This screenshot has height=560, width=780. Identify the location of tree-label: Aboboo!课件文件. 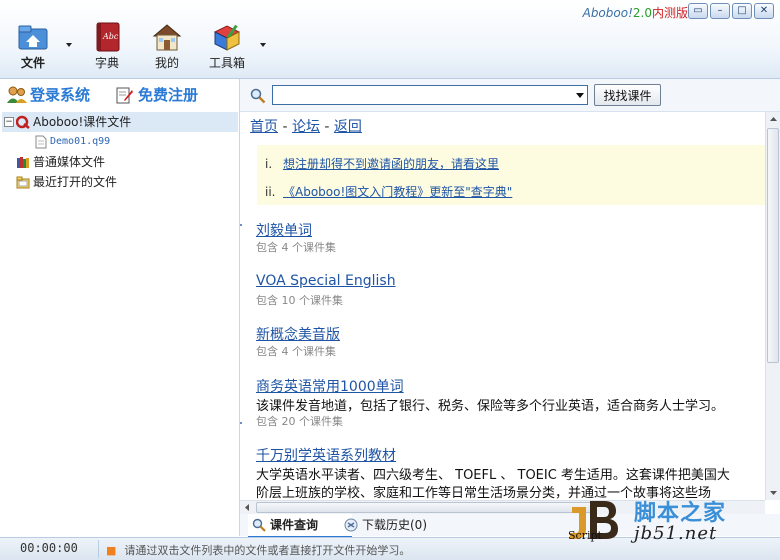
(82, 122).